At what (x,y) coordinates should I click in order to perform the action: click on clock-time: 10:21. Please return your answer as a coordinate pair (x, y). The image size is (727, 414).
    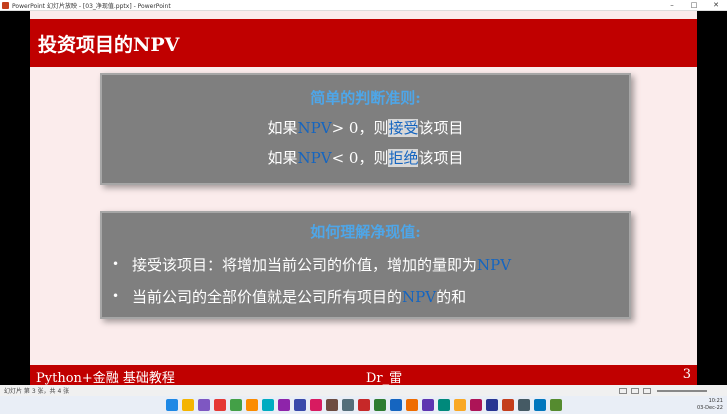
    Looking at the image, I should click on (715, 401).